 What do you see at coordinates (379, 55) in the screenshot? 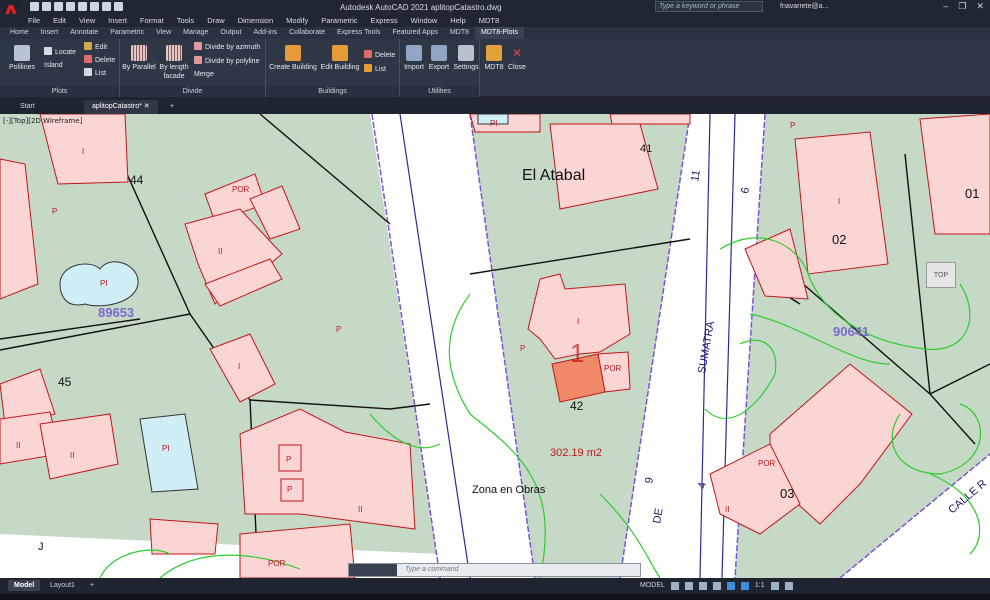
I see `building-delete-button: Delete` at bounding box center [379, 55].